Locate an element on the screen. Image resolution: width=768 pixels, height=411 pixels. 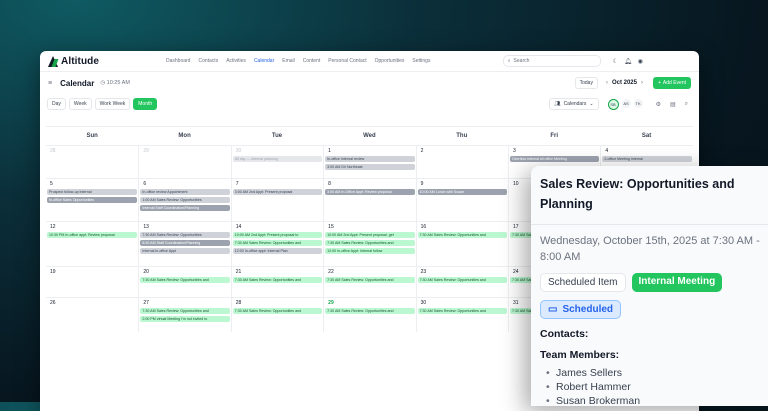
calendar-event: 10:30 PM In-office appt: Review proposal is located at coordinates (92, 235).